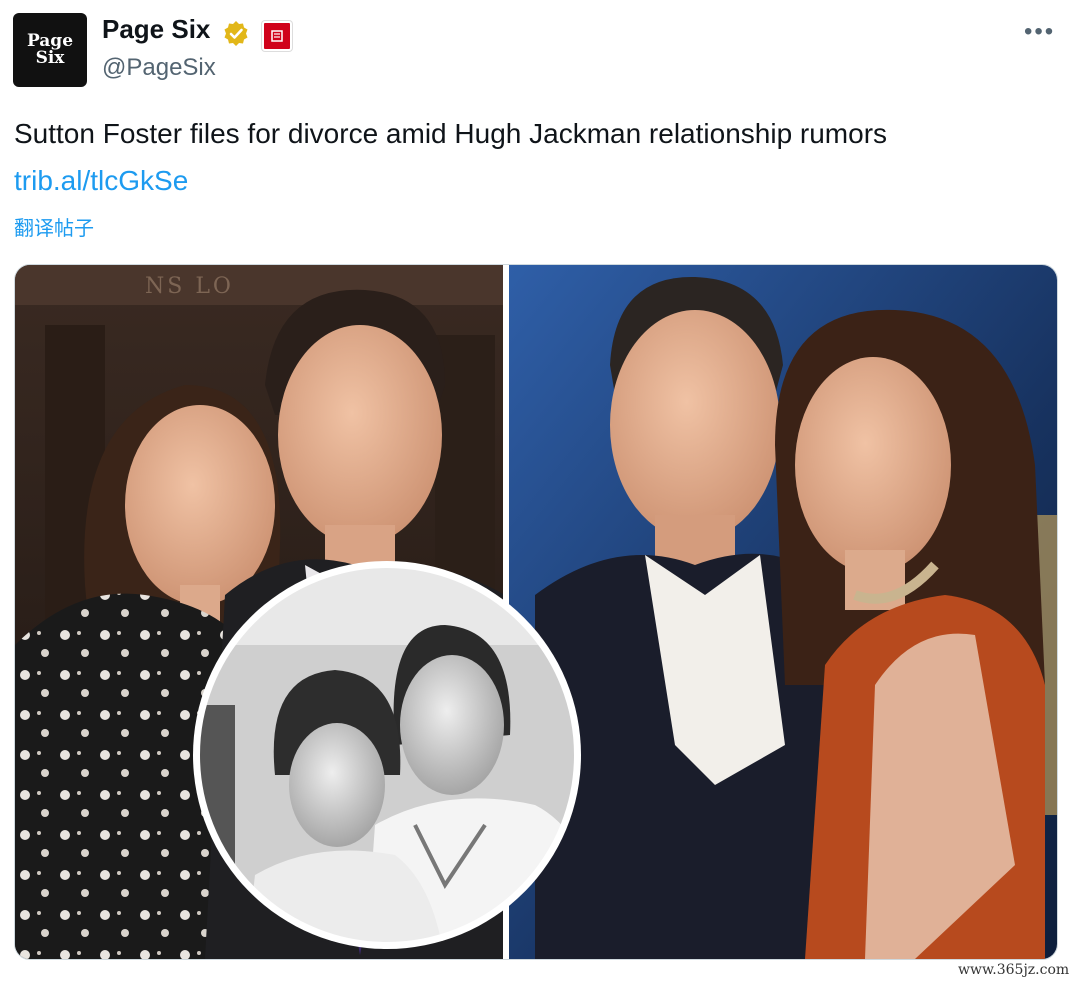 The height and width of the screenshot is (986, 1080). What do you see at coordinates (50, 58) in the screenshot?
I see `avatar-line-2: Six` at bounding box center [50, 58].